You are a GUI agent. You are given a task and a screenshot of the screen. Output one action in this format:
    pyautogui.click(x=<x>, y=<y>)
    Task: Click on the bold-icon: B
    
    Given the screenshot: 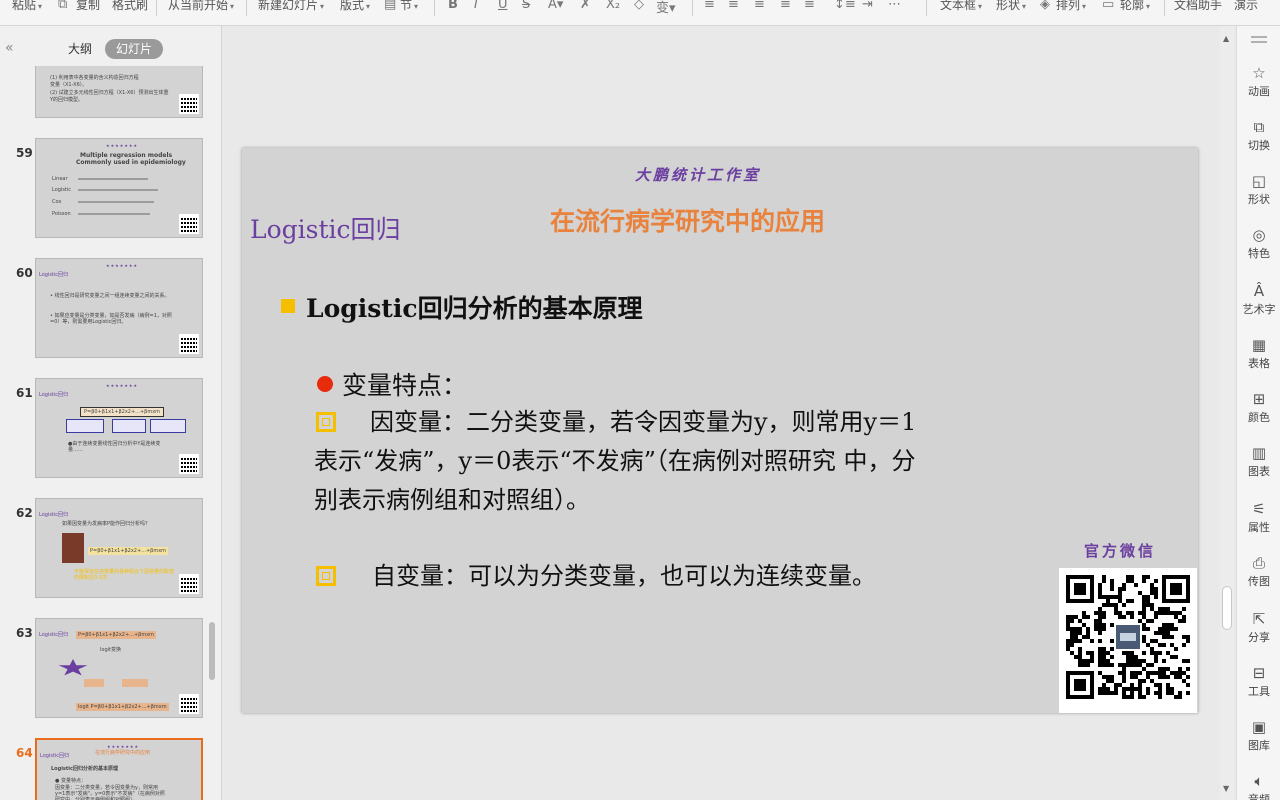 What is the action you would take?
    pyautogui.click(x=453, y=6)
    